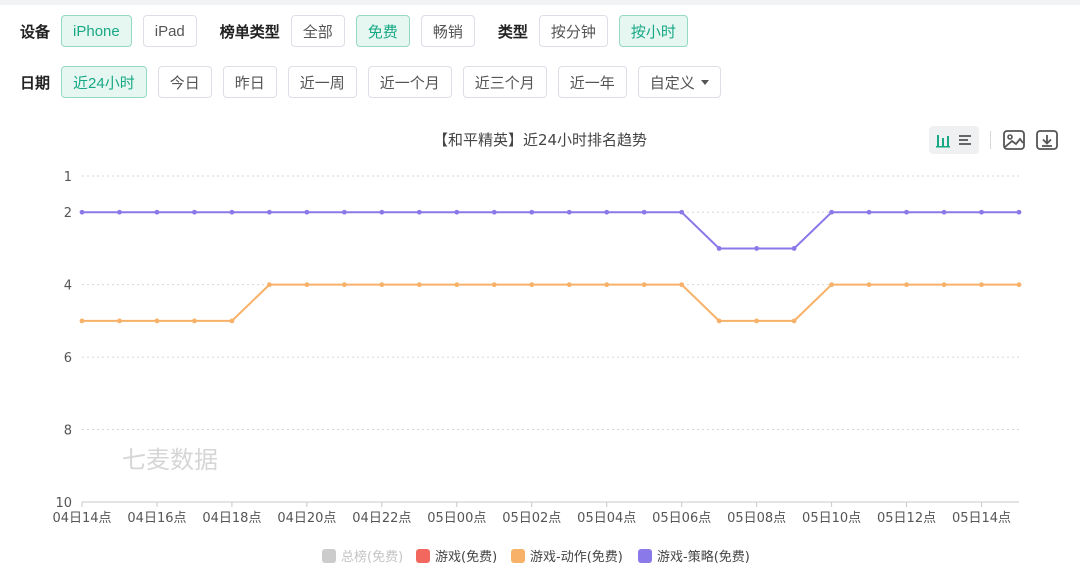  What do you see at coordinates (466, 557) in the screenshot?
I see `legend-label: 游戏(免费)` at bounding box center [466, 557].